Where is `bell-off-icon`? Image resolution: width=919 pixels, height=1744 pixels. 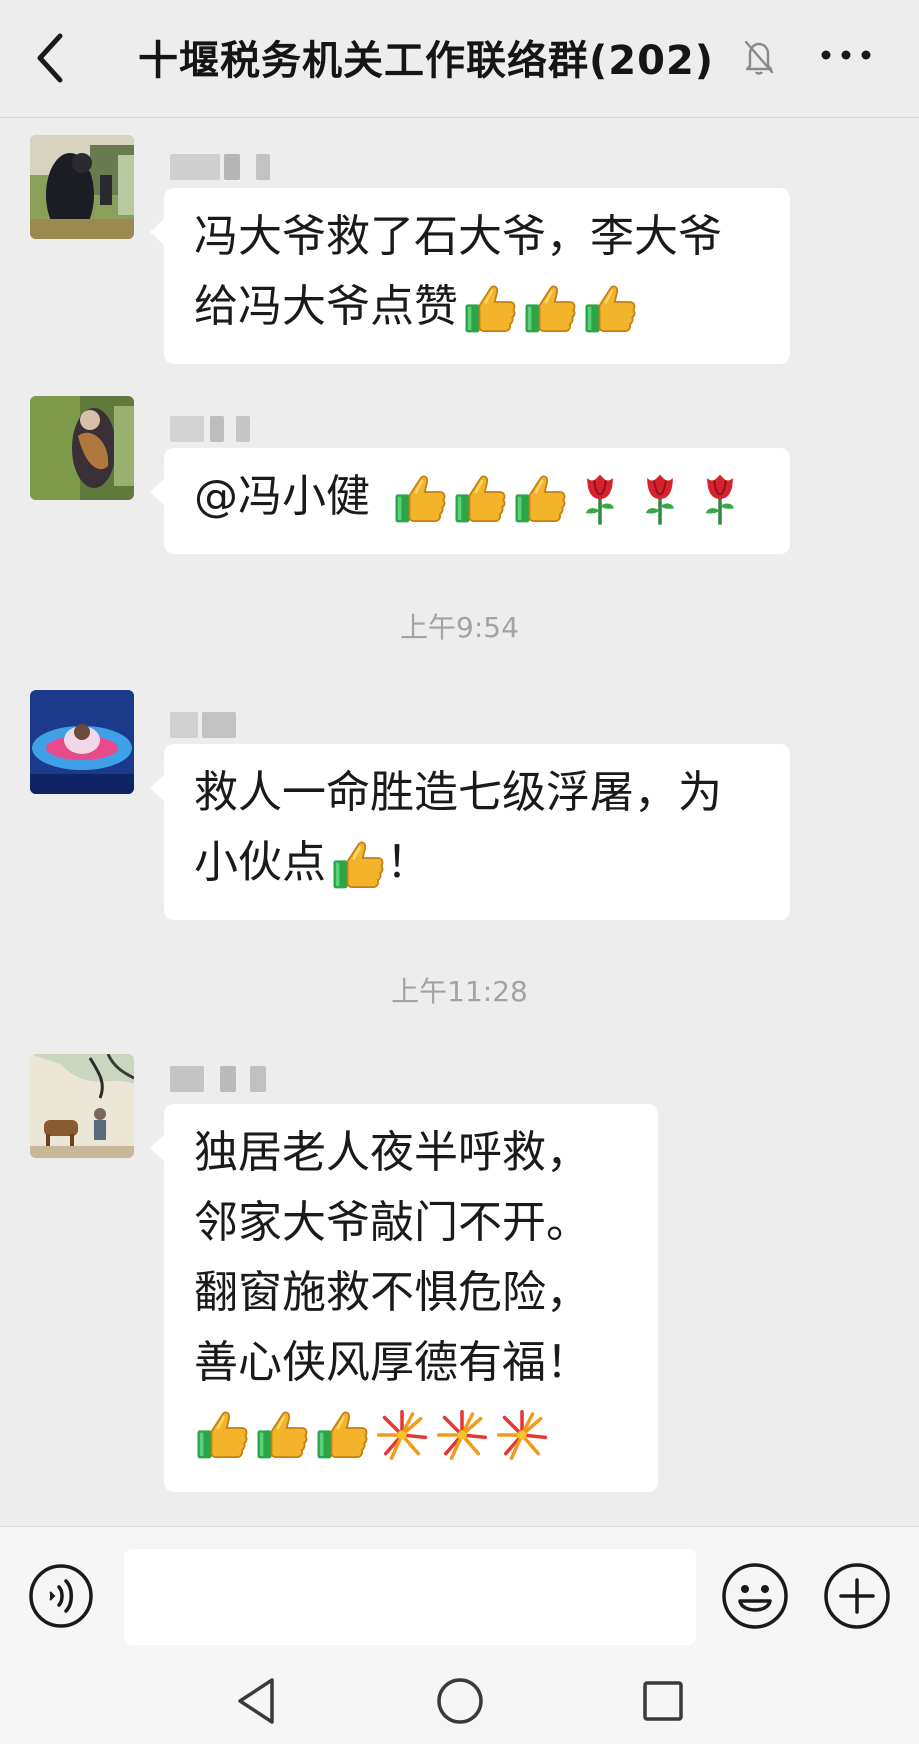
bell-off-icon is located at coordinates (759, 57).